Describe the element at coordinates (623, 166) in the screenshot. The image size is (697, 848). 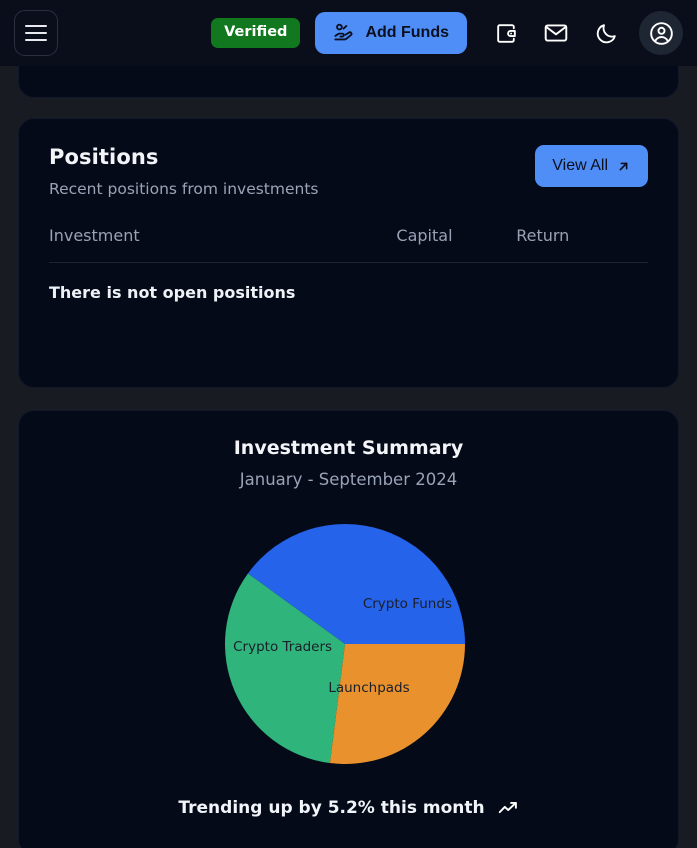
I see `arrow-up-right-icon` at that location.